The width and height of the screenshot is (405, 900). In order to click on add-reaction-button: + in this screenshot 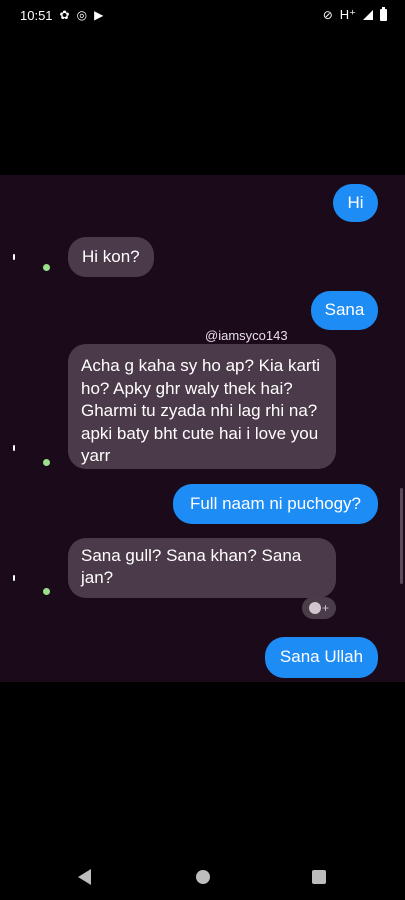, I will do `click(319, 608)`.